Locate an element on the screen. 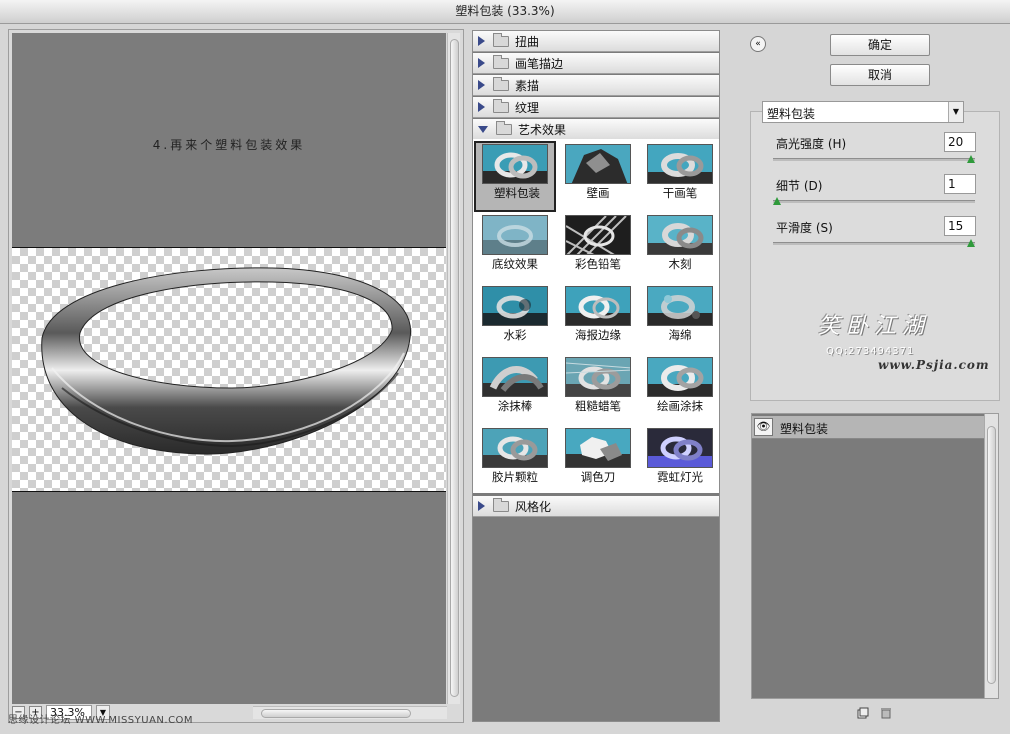 The image size is (1010, 734). filter-tile-label: 海绵 is located at coordinates (680, 335).